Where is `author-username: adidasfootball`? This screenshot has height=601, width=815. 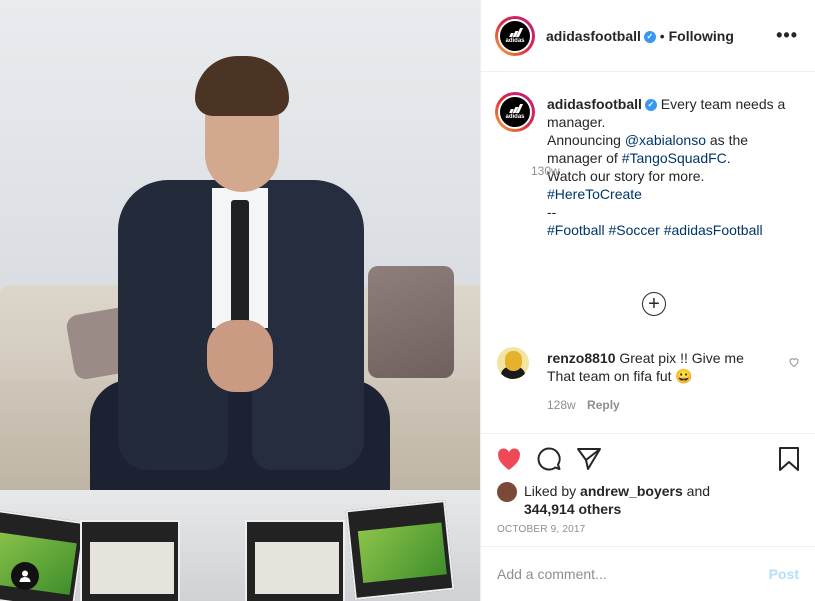
author-username: adidasfootball is located at coordinates (593, 36).